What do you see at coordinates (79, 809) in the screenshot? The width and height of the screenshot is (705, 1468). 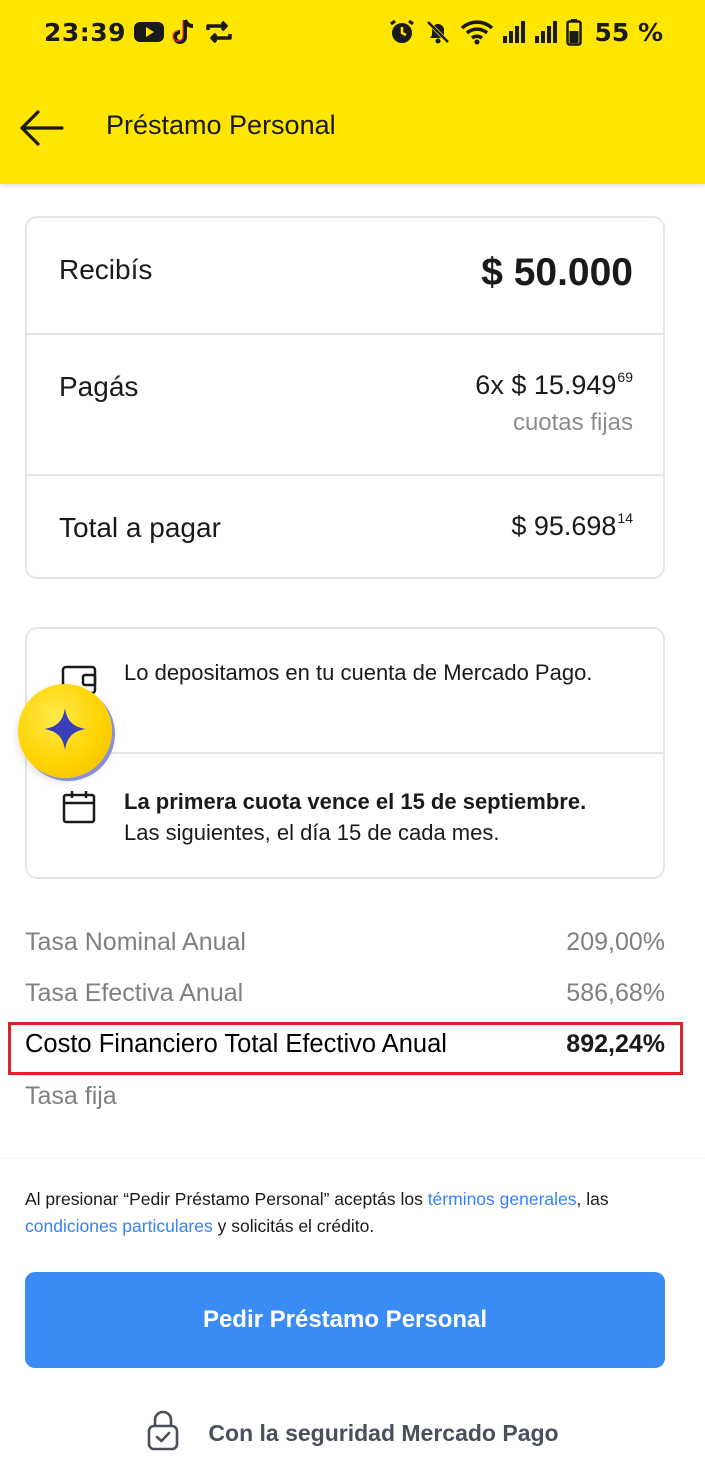 I see `calendar-icon` at bounding box center [79, 809].